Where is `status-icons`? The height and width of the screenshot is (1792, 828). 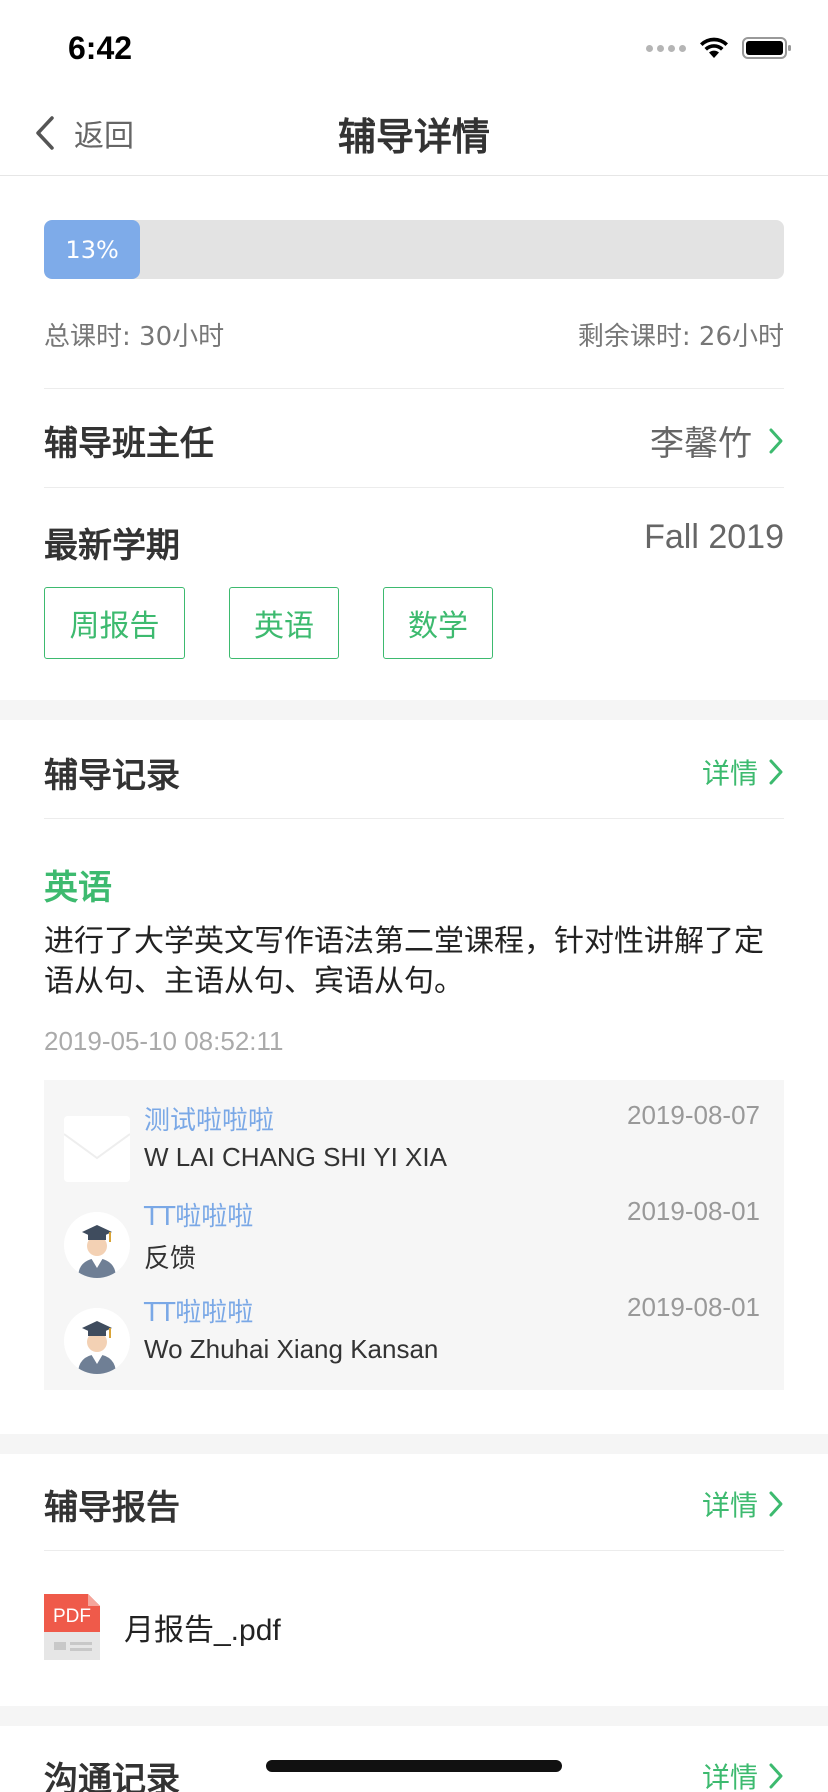
status-icons is located at coordinates (719, 48).